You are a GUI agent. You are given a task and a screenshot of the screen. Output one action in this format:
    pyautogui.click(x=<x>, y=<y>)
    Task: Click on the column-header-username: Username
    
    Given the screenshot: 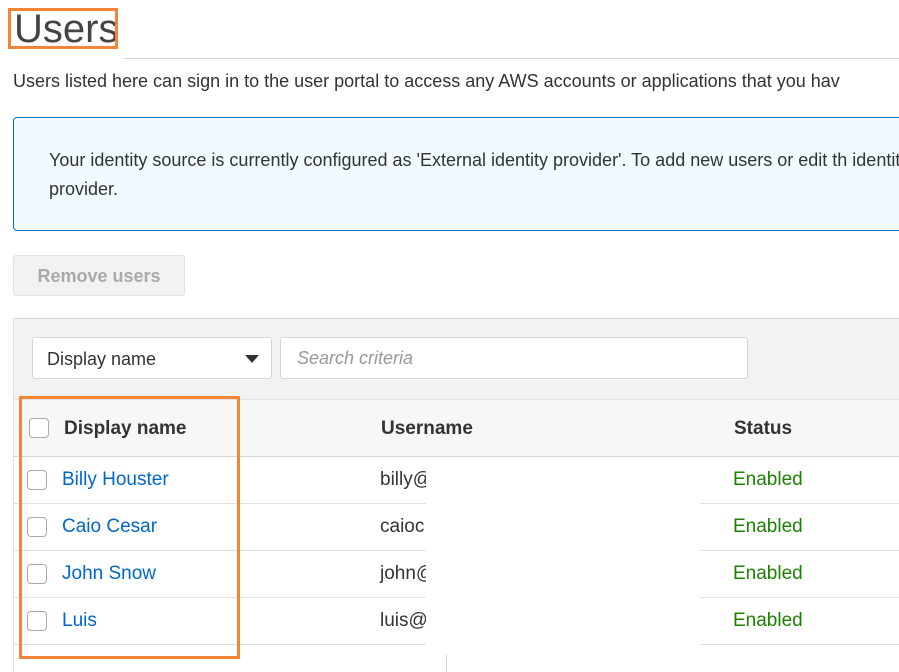 What is the action you would take?
    pyautogui.click(x=427, y=429)
    